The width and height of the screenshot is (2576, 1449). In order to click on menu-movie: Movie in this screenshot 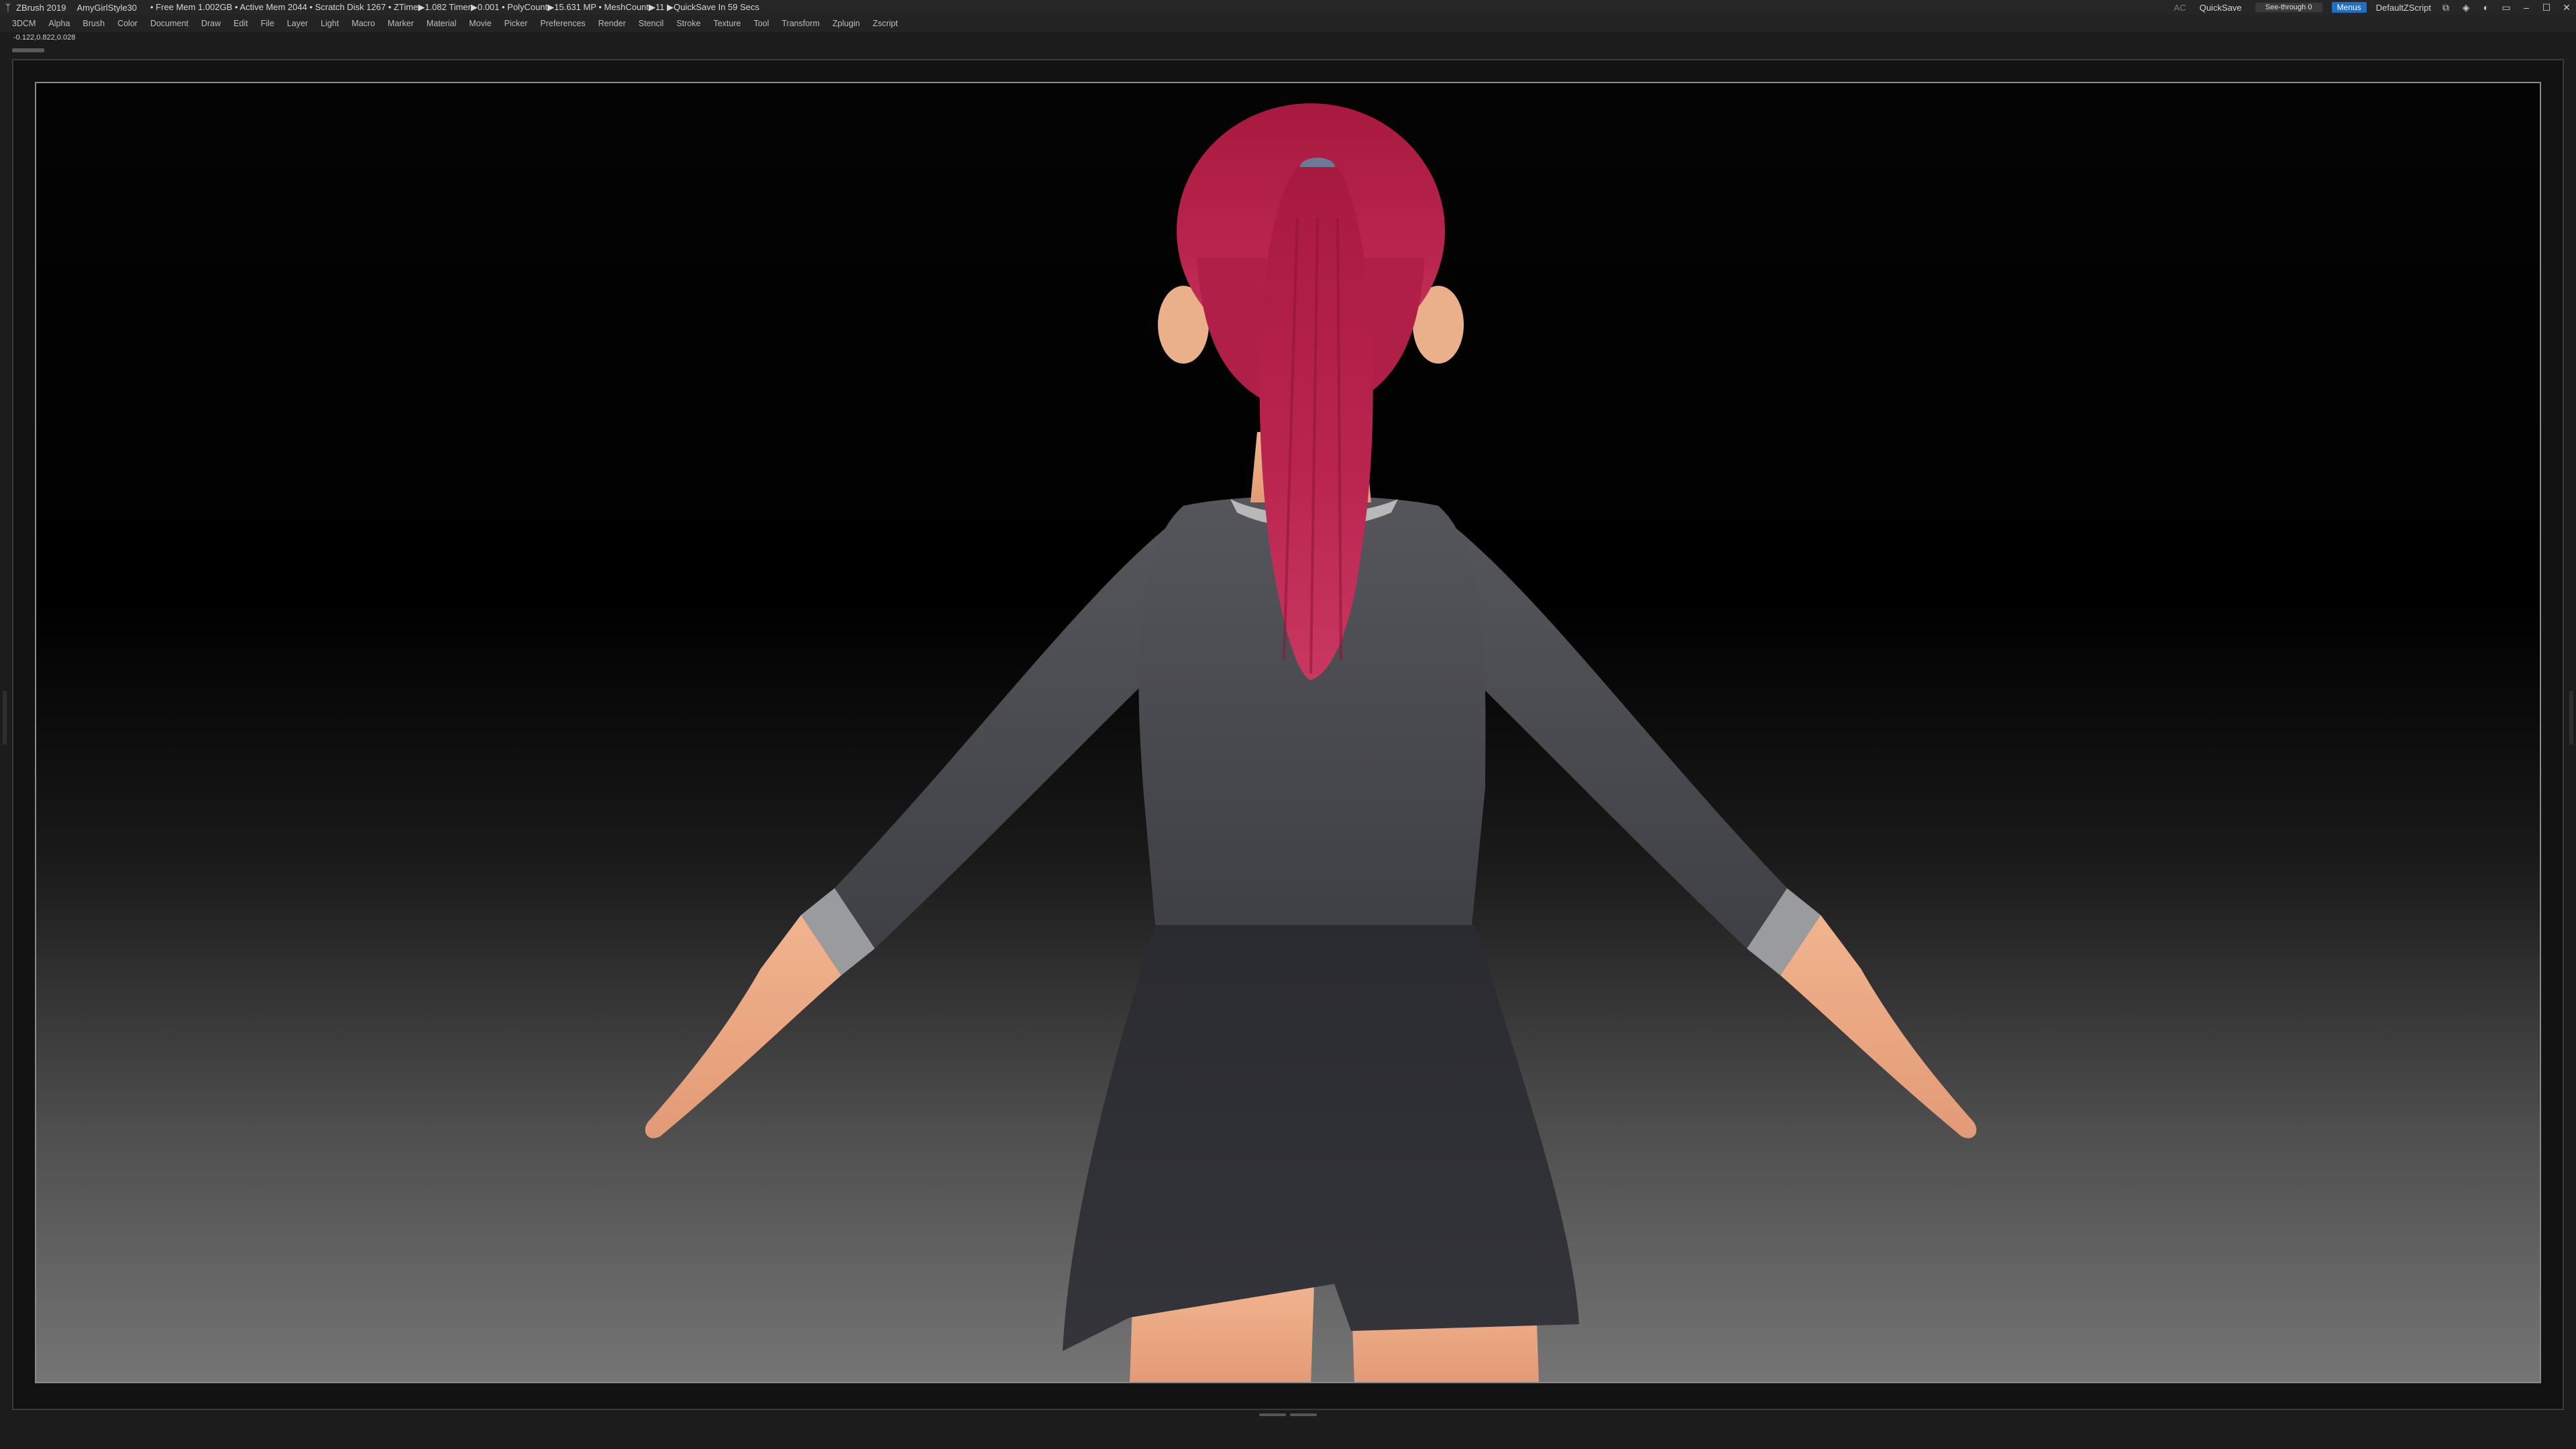, I will do `click(480, 23)`.